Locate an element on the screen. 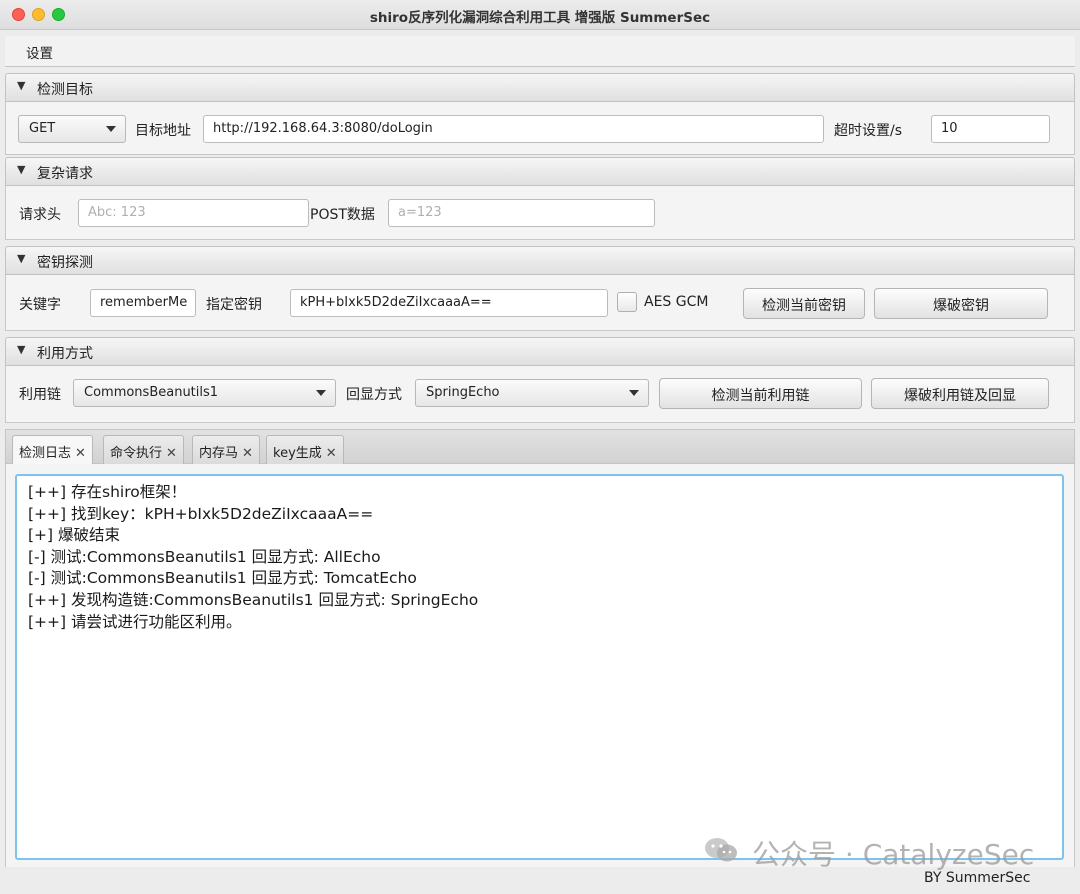 This screenshot has width=1080, height=894. keyword-label: 关键字 is located at coordinates (40, 305).